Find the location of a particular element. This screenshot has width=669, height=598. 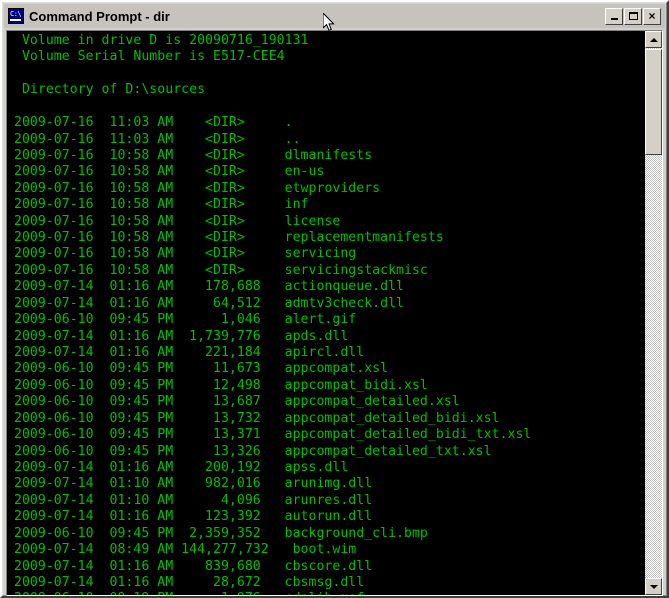

chevron-up-icon is located at coordinates (653, 39).